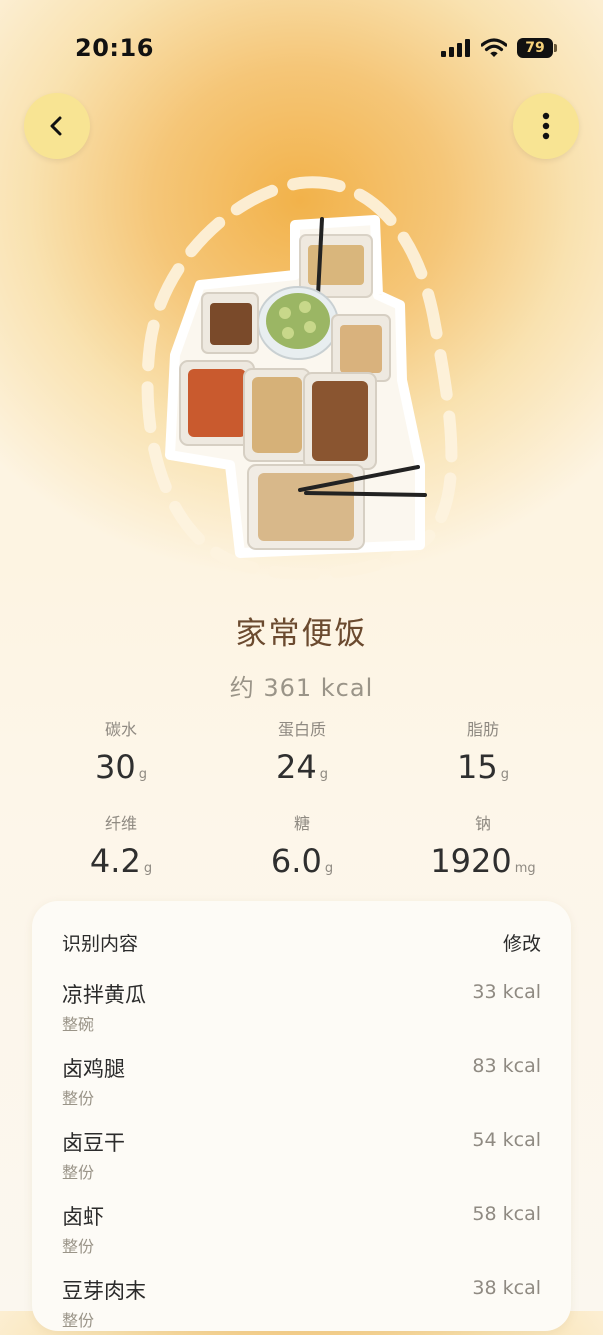  I want to click on food-item: 卤豆干 整份 54 kcal, so click(301, 1157).